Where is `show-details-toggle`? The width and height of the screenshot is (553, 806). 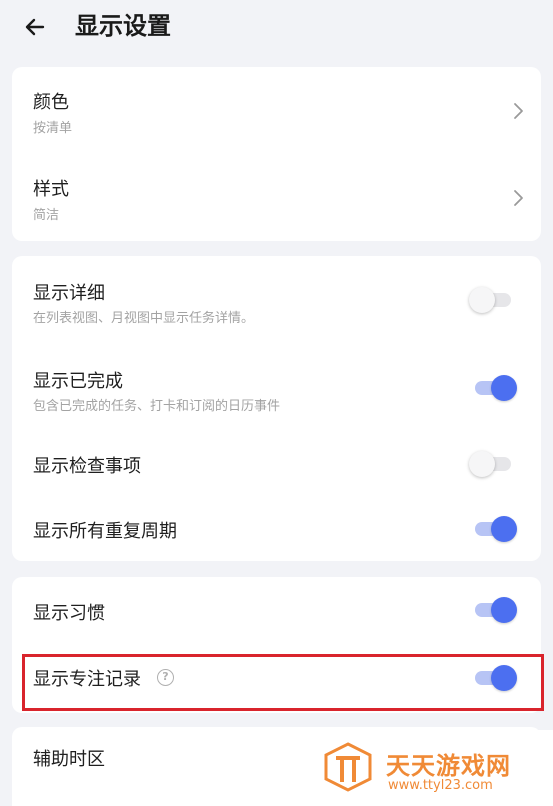
show-details-toggle is located at coordinates (493, 300).